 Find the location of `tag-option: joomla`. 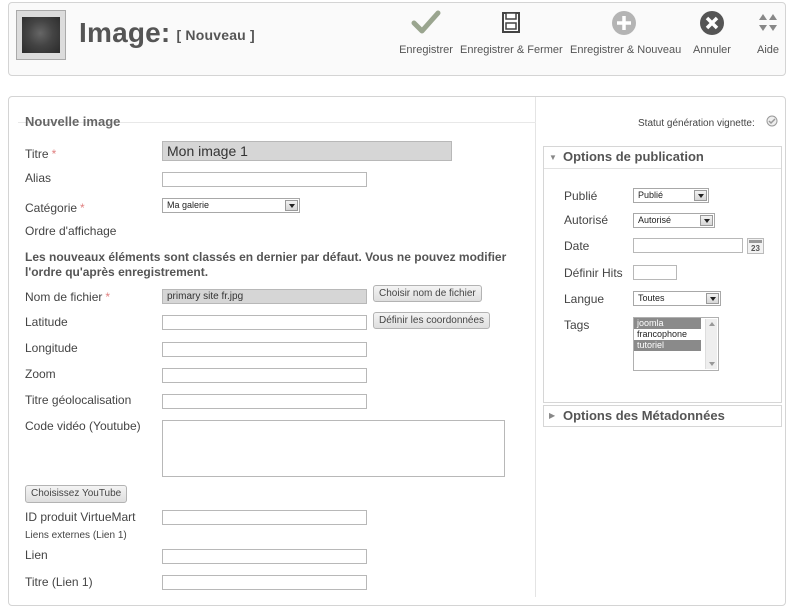

tag-option: joomla is located at coordinates (667, 323).